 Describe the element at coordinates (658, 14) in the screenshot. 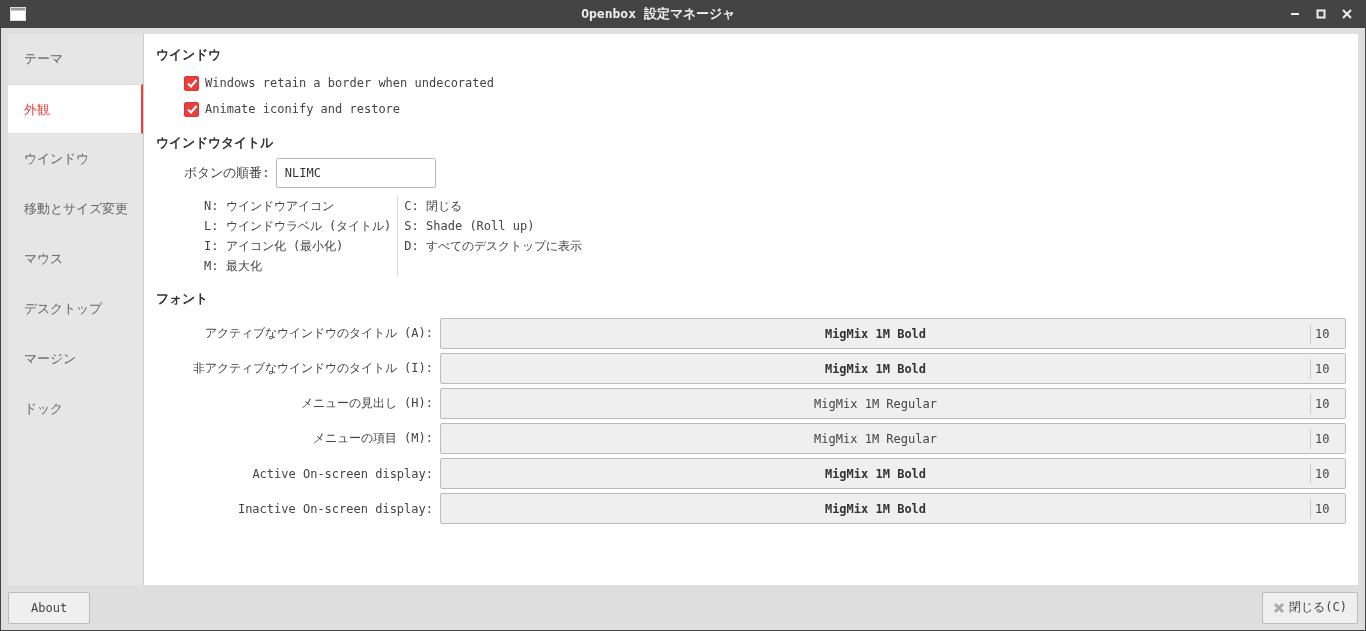

I see `window-title: Openbox 設定マネージャ` at that location.